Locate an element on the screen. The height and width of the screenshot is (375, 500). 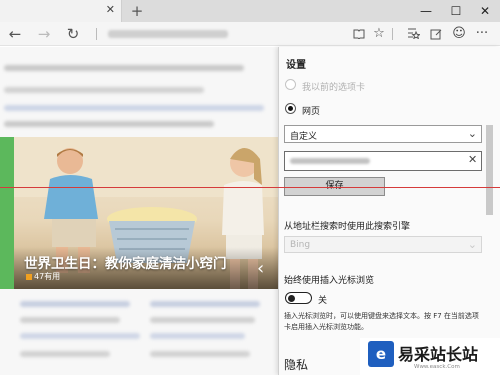
forward-arrow-icon: → is located at coordinates (44, 34).